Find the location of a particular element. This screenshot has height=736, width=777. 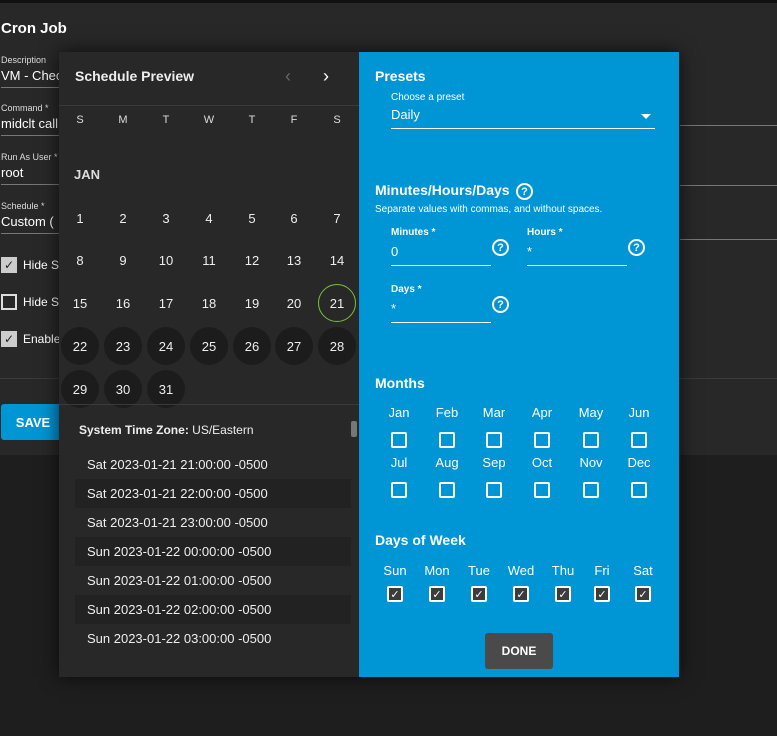

hours-input: * is located at coordinates (577, 253).